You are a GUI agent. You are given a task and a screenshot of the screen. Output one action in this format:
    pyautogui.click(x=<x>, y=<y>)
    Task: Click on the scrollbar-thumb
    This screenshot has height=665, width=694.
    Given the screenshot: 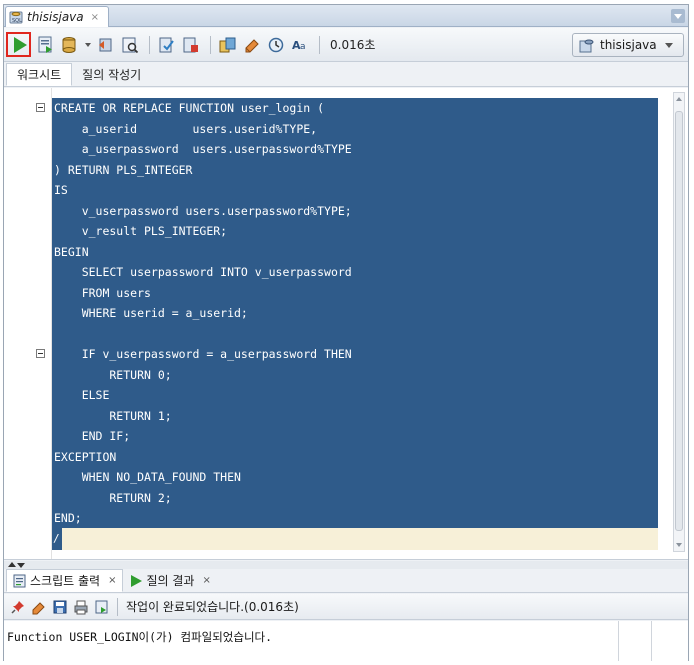 What is the action you would take?
    pyautogui.click(x=679, y=321)
    